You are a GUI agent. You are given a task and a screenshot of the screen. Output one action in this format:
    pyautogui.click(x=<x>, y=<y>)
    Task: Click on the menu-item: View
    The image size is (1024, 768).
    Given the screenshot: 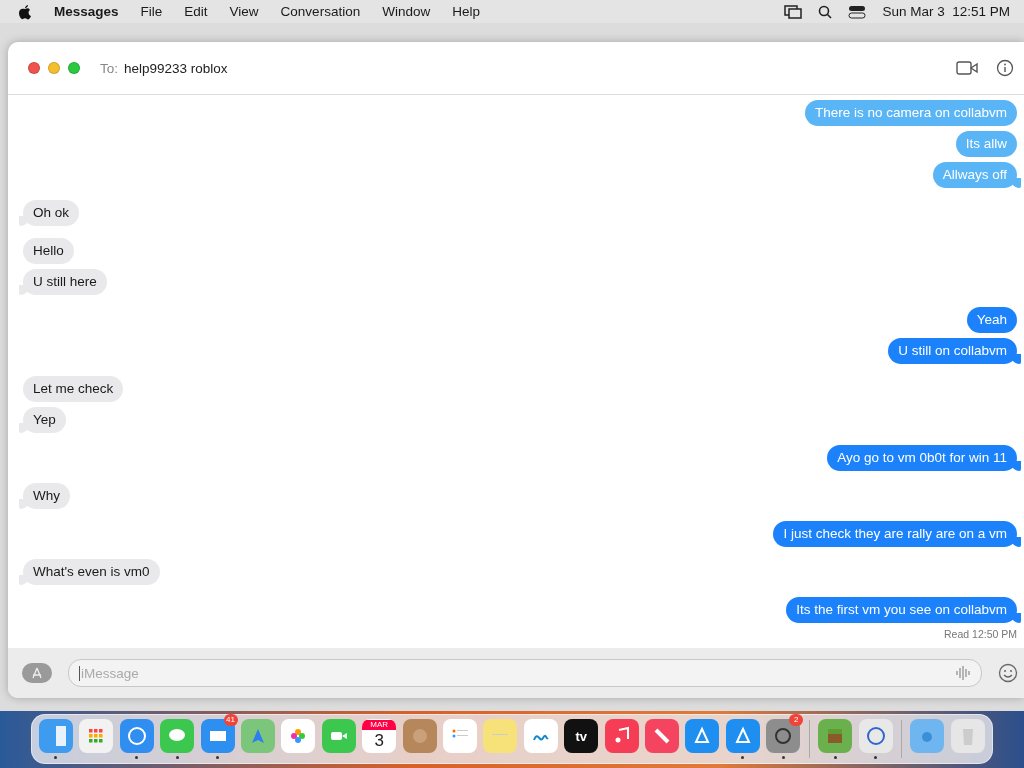 What is the action you would take?
    pyautogui.click(x=244, y=11)
    